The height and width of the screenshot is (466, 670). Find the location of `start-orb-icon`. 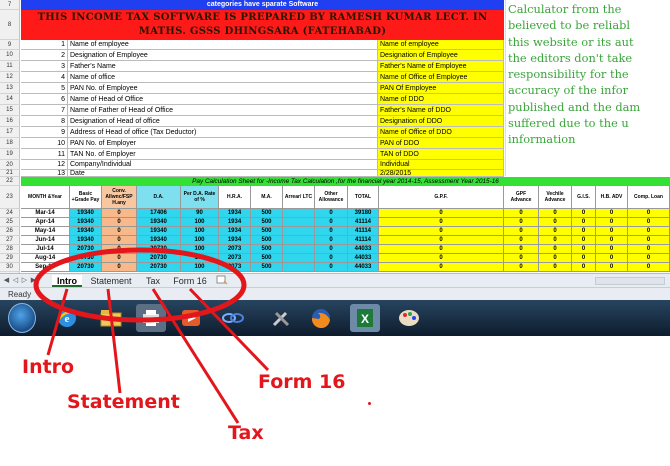

start-orb-icon is located at coordinates (22, 318).